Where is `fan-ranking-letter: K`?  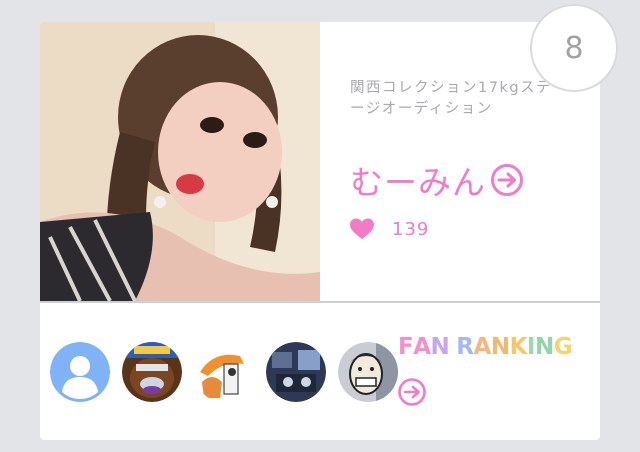 fan-ranking-letter: K is located at coordinates (518, 347).